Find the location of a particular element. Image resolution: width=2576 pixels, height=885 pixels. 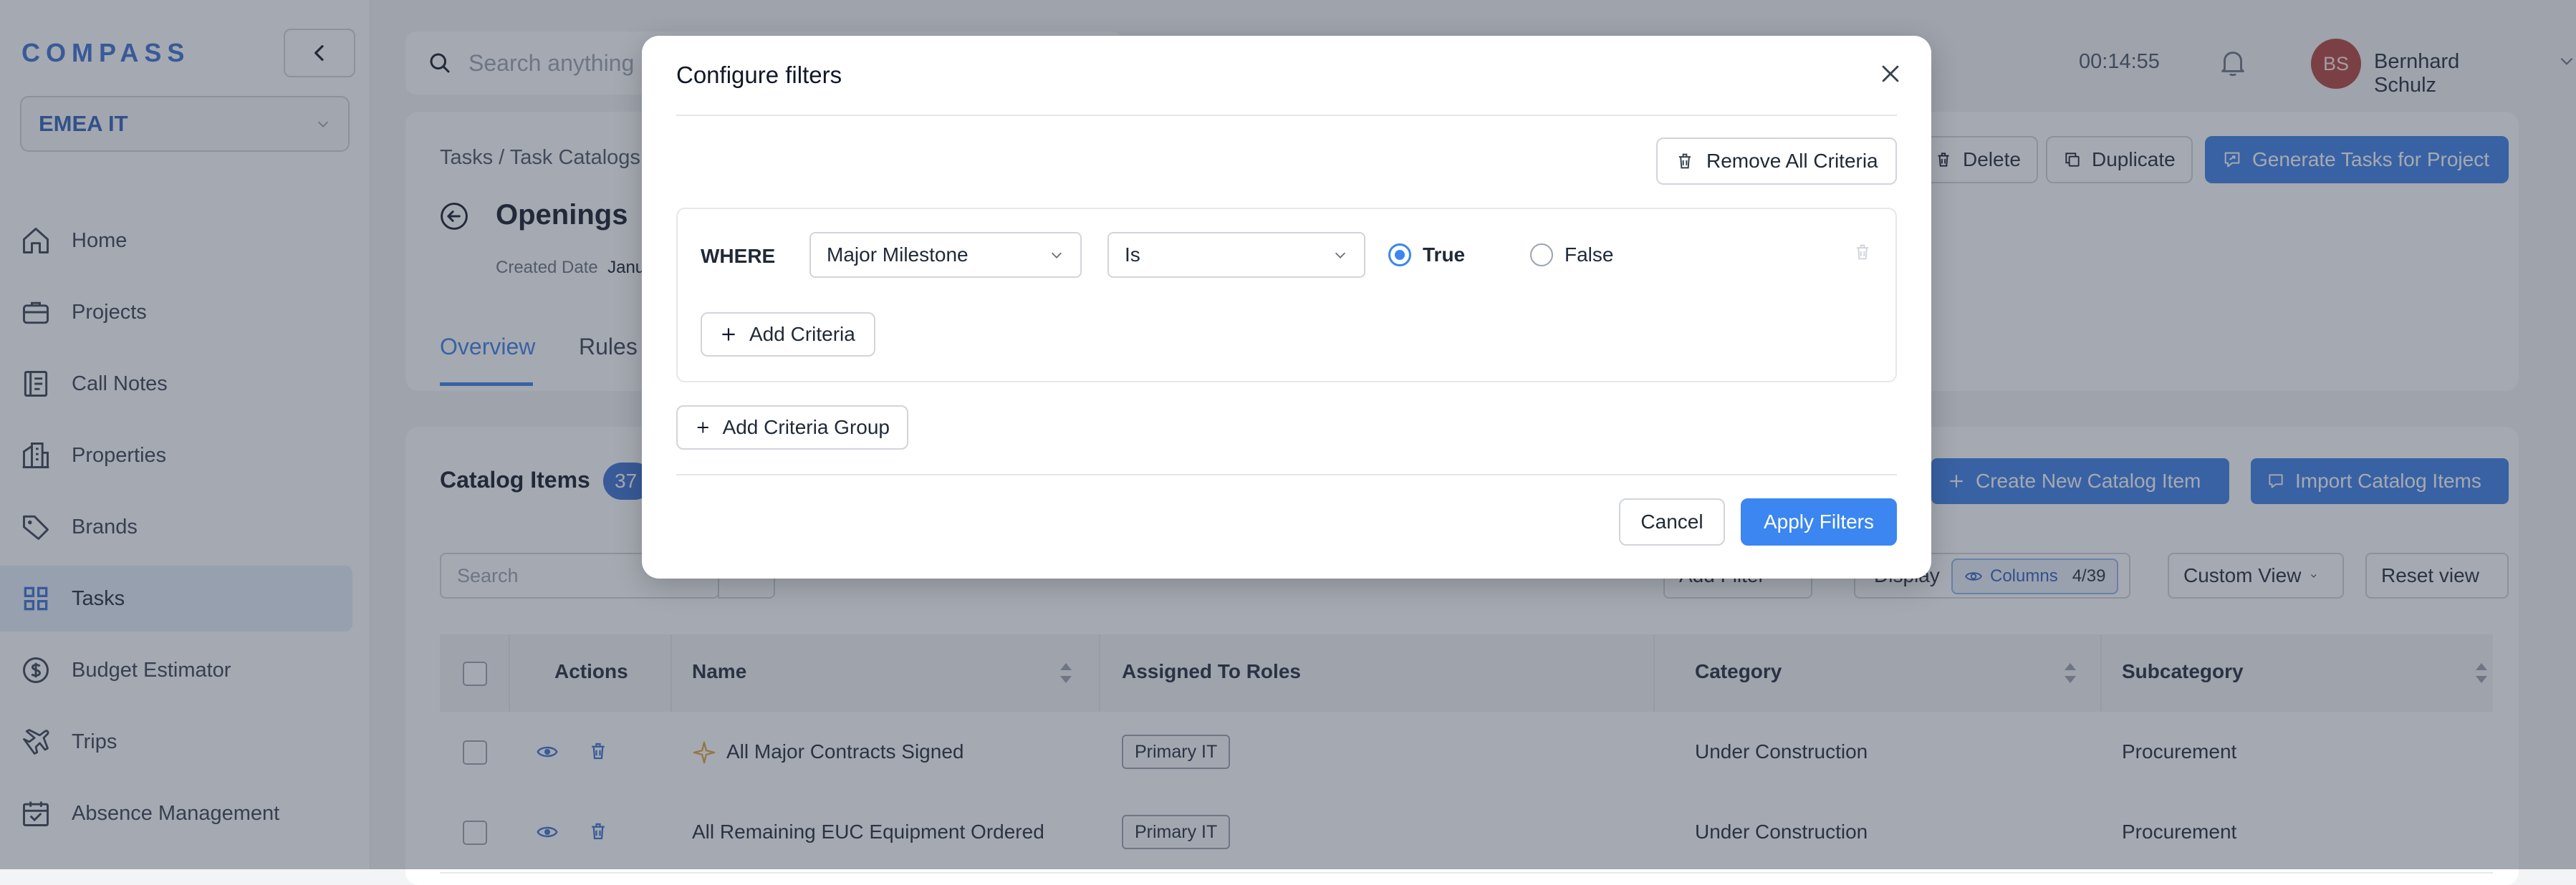

add-criteria-button: Add Criteria is located at coordinates (788, 334).